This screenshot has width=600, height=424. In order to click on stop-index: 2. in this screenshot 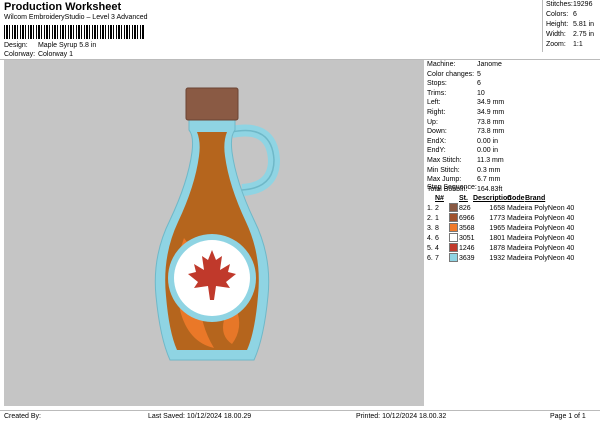, I will do `click(430, 218)`.